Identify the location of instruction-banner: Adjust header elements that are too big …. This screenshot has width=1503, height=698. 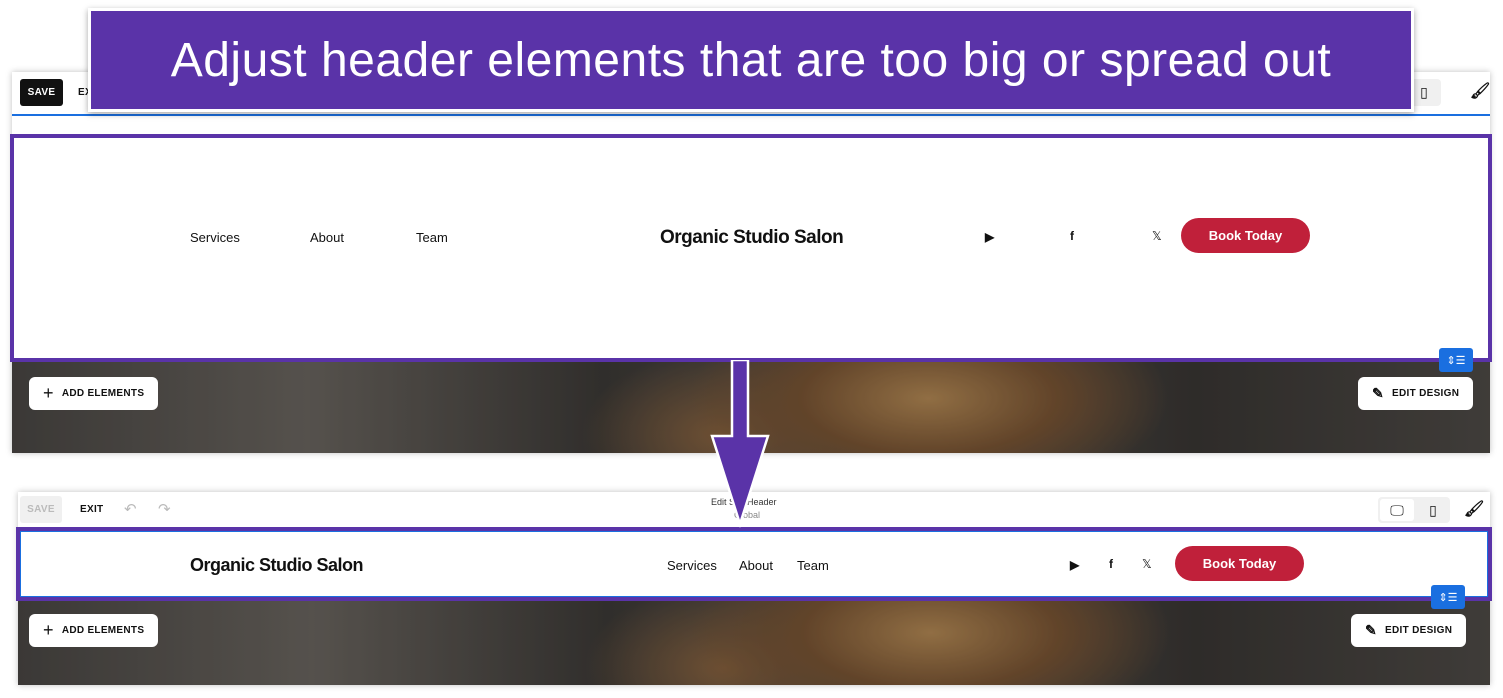
(751, 60).